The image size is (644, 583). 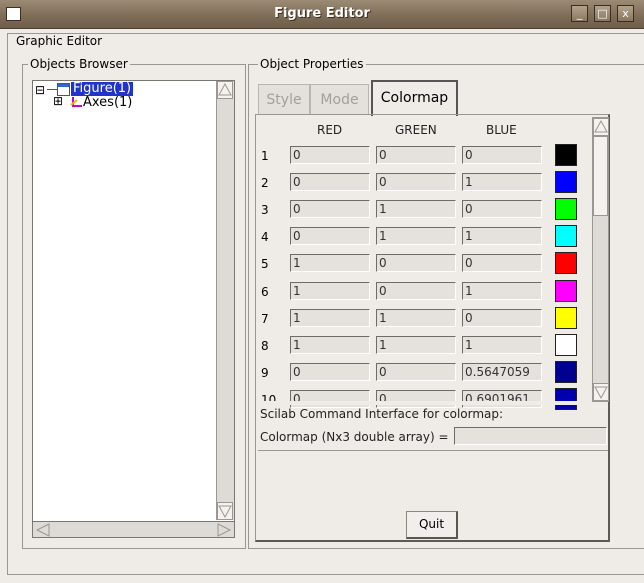 What do you see at coordinates (225, 511) in the screenshot?
I see `scroll-down-button` at bounding box center [225, 511].